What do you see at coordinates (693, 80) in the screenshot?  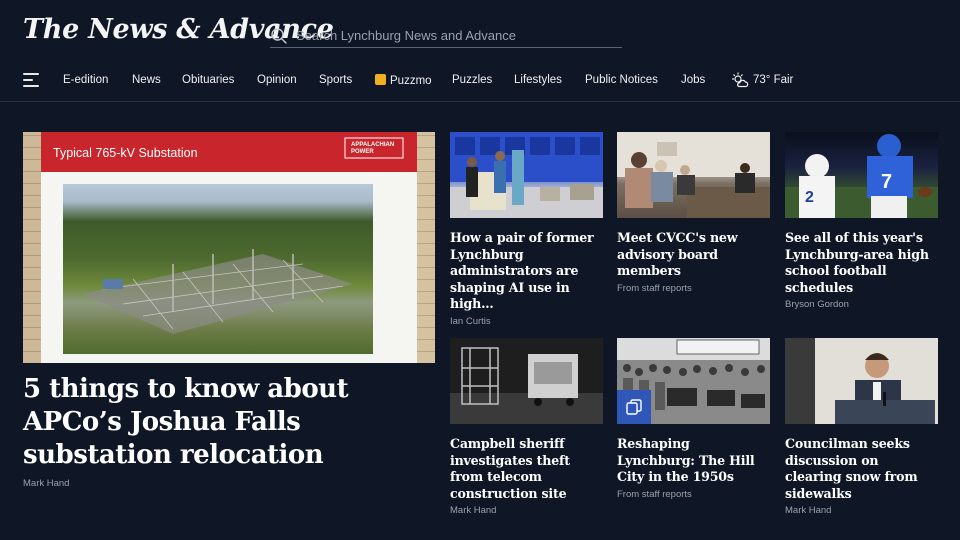 I see `nav-item-jobs: Jobs` at bounding box center [693, 80].